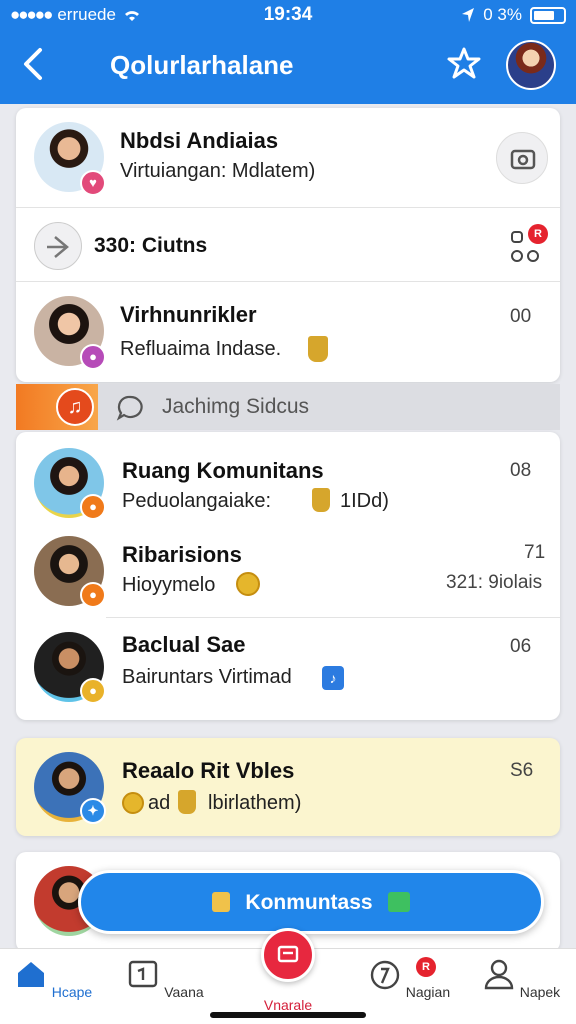  I want to click on create-button, so click(288, 955).